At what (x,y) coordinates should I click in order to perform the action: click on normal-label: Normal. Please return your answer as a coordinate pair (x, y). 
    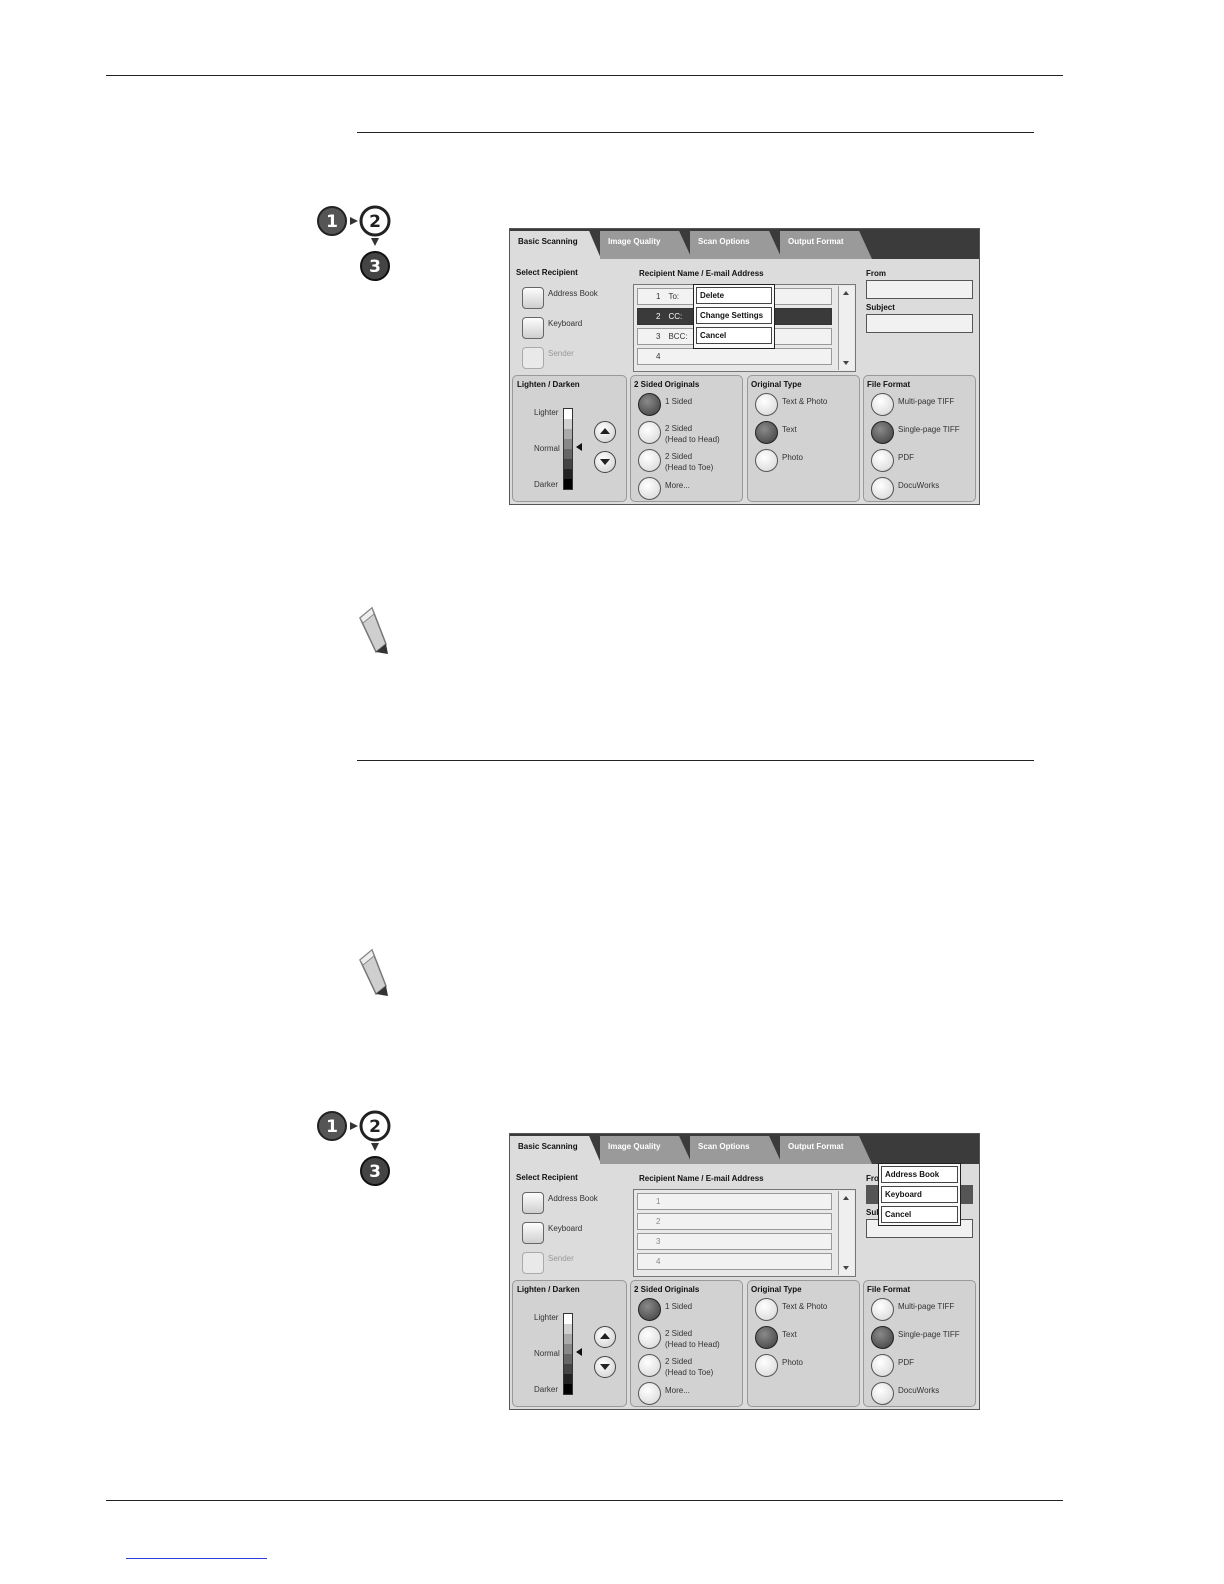
    Looking at the image, I should click on (547, 448).